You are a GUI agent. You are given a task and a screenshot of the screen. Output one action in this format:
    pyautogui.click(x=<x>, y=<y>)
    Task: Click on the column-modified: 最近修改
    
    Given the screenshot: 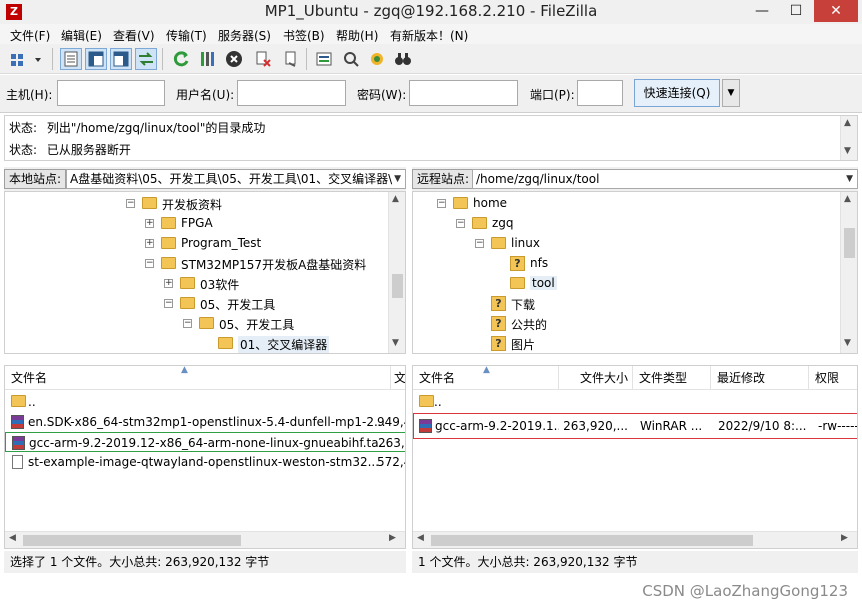 What is the action you would take?
    pyautogui.click(x=760, y=378)
    